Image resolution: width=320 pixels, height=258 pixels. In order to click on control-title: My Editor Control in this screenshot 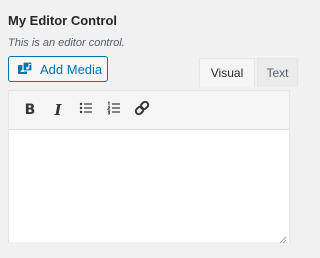, I will do `click(63, 20)`.